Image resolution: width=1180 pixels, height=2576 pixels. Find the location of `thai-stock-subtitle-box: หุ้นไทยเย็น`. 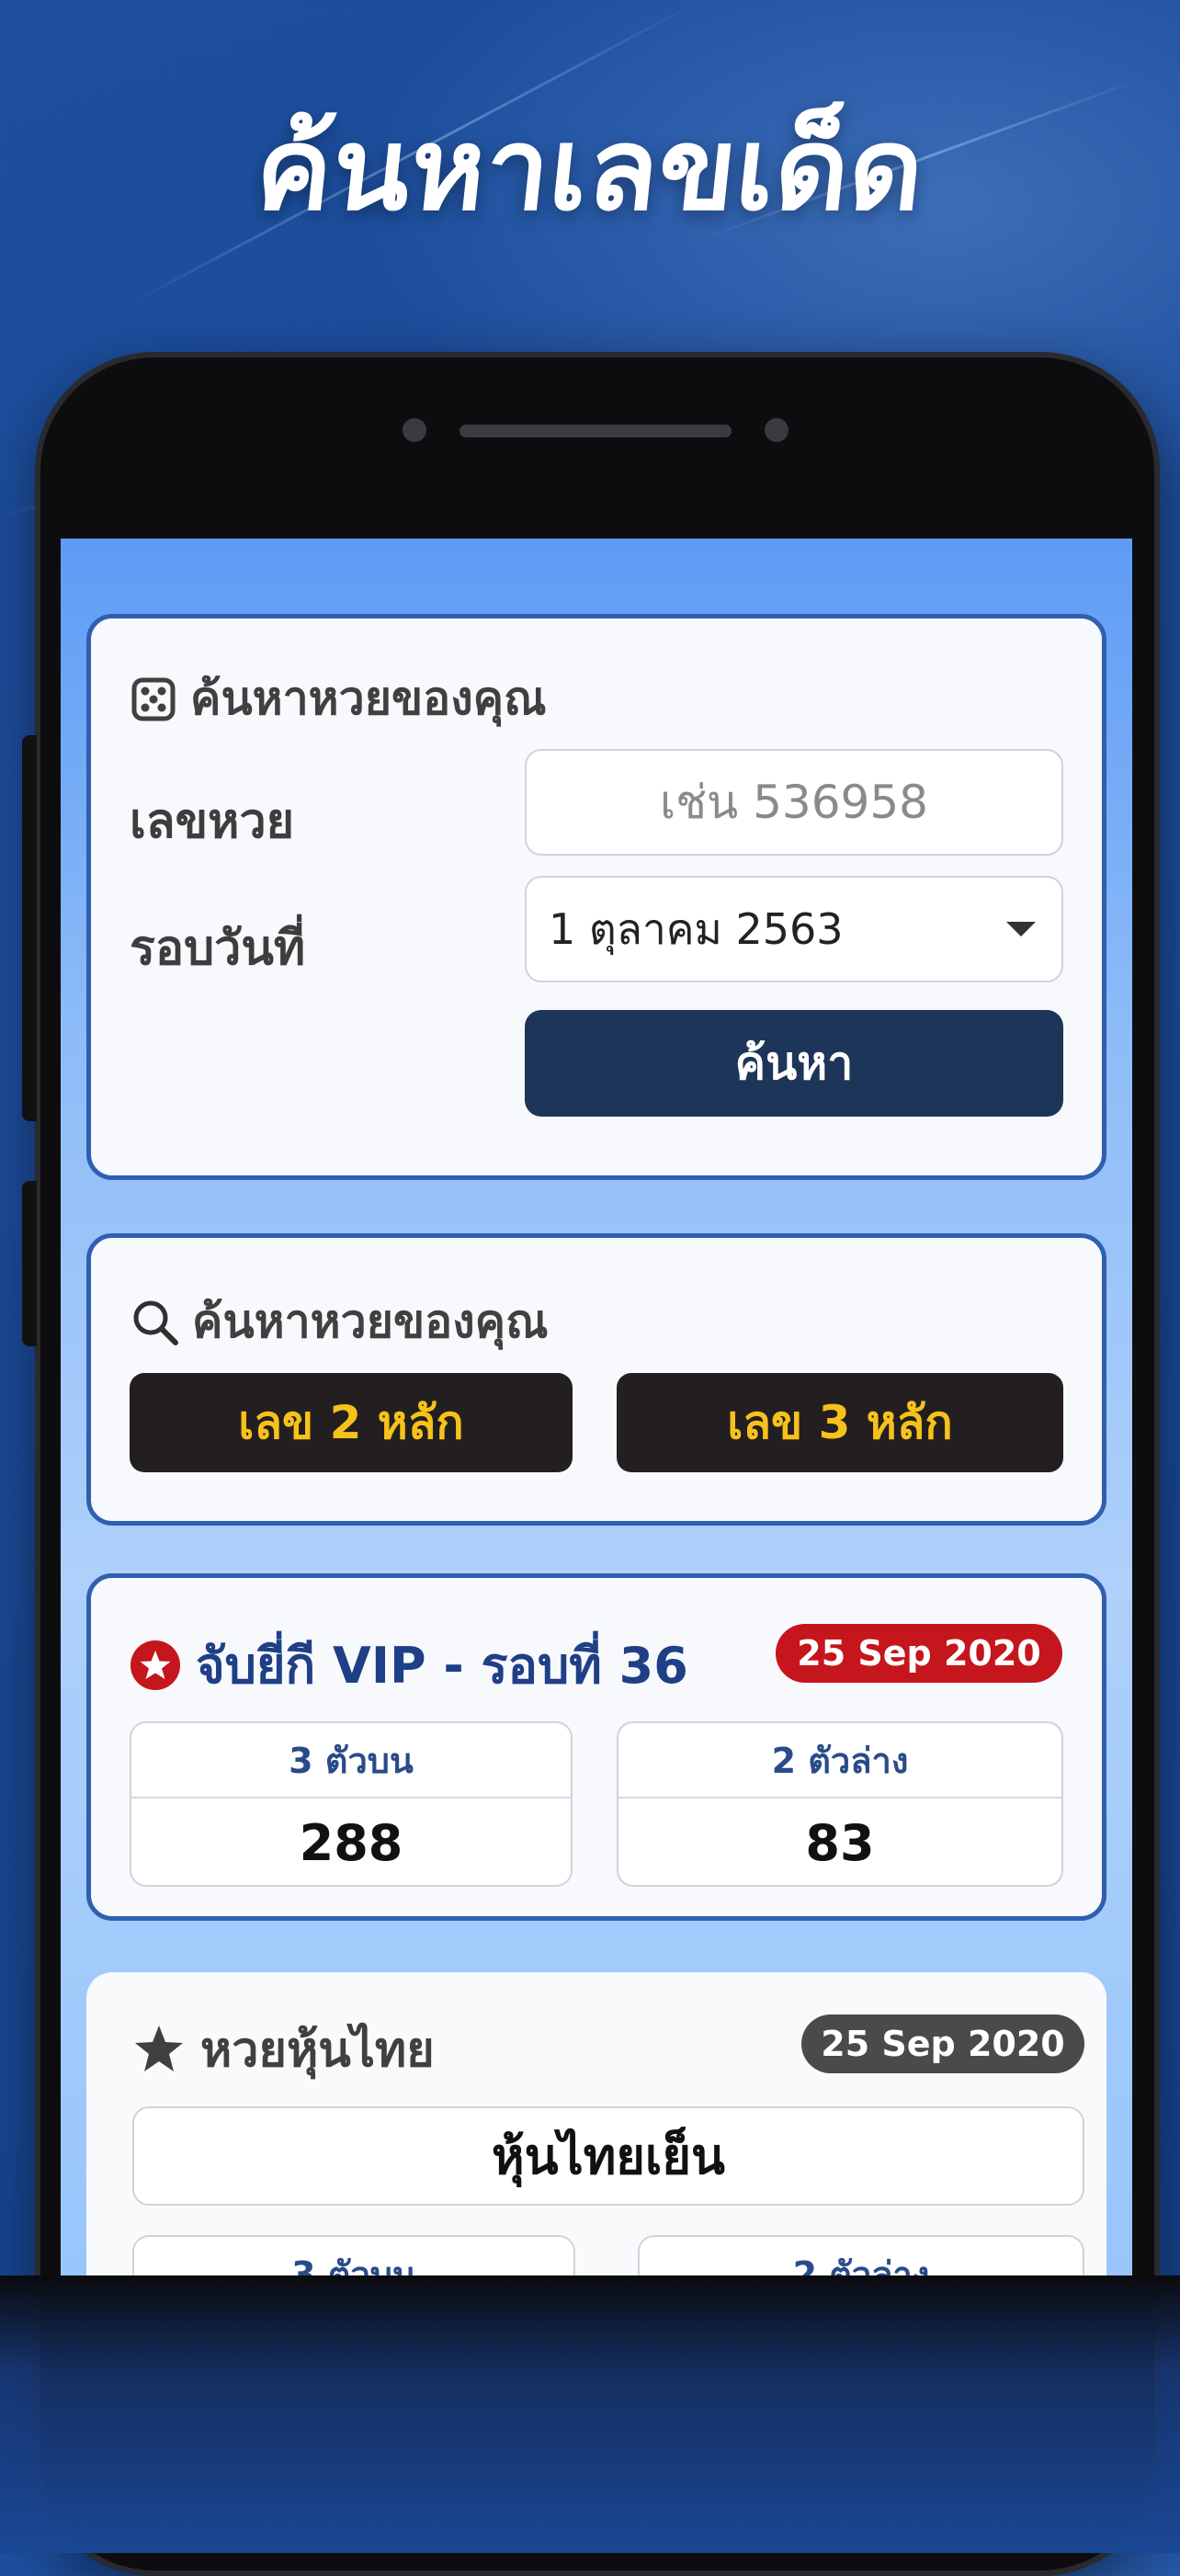

thai-stock-subtitle-box: หุ้นไทยเย็น is located at coordinates (608, 2156).